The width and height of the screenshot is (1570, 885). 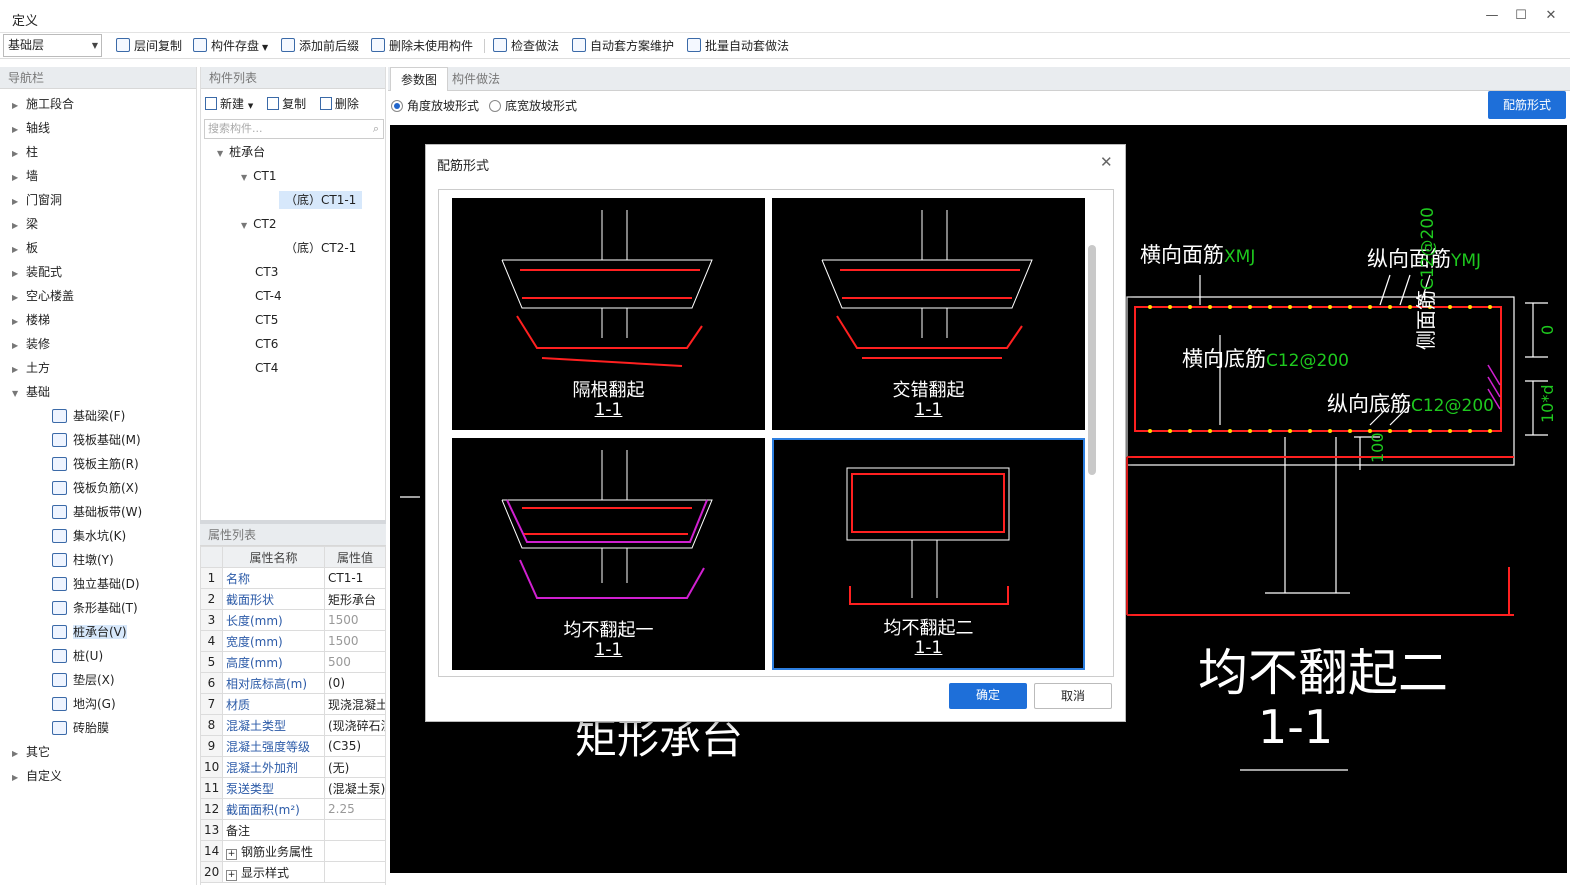 I want to click on prop-value: 2.25, so click(x=355, y=809).